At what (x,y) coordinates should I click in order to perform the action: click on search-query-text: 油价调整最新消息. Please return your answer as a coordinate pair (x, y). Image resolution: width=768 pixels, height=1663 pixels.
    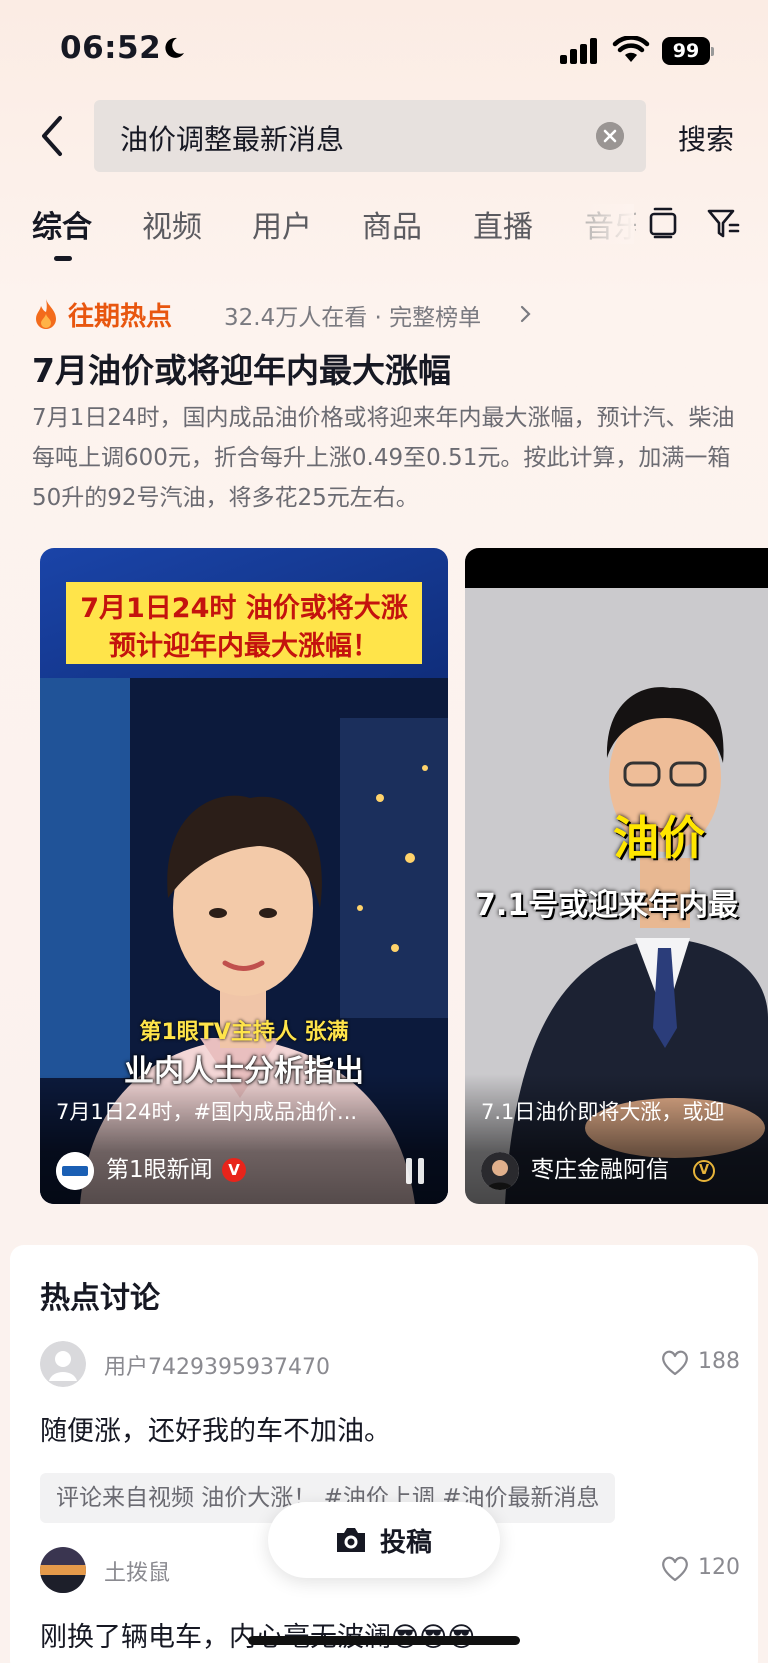
    Looking at the image, I should click on (232, 138).